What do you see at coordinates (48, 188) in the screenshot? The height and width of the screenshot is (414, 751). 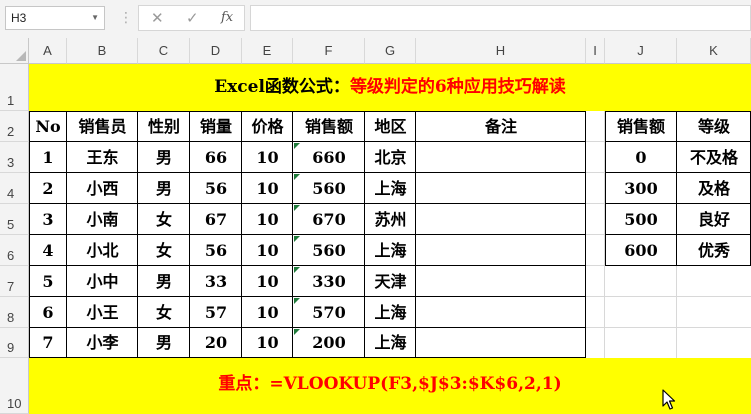 I see `table-cell: 2` at bounding box center [48, 188].